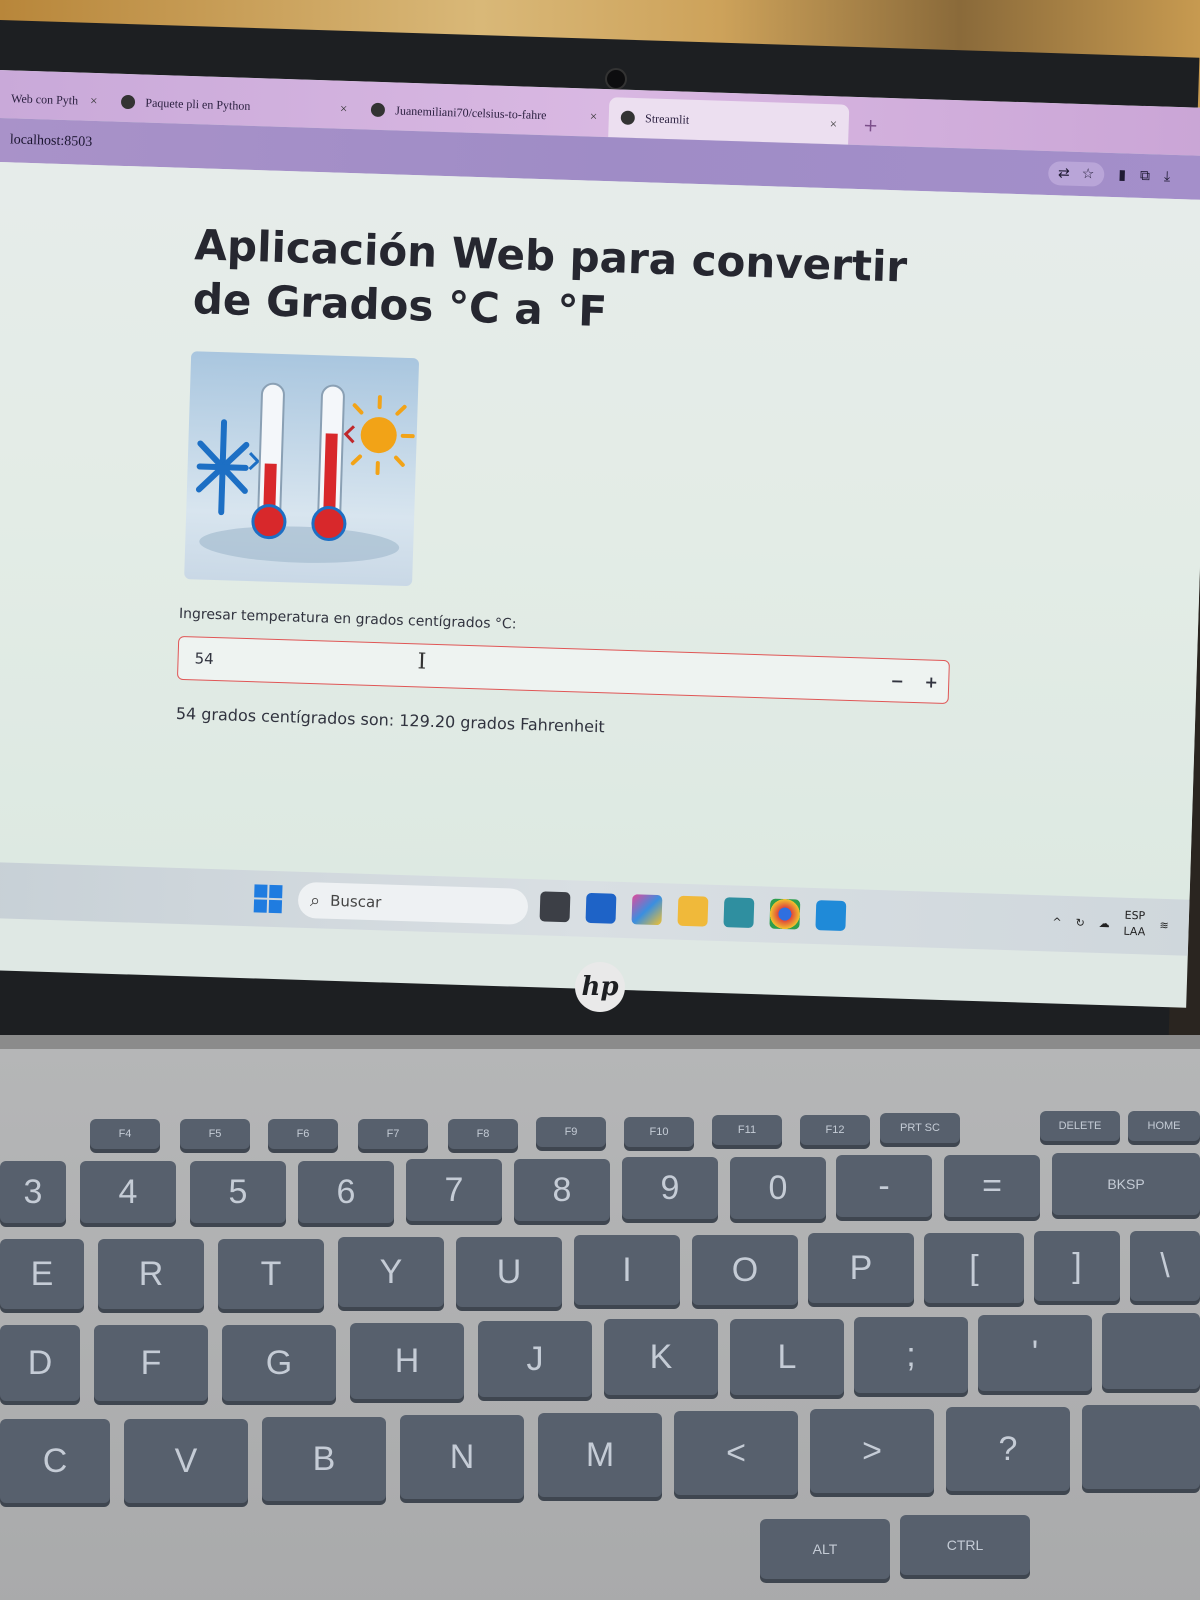  What do you see at coordinates (1057, 921) in the screenshot?
I see `chevron-up-icon: ^` at bounding box center [1057, 921].